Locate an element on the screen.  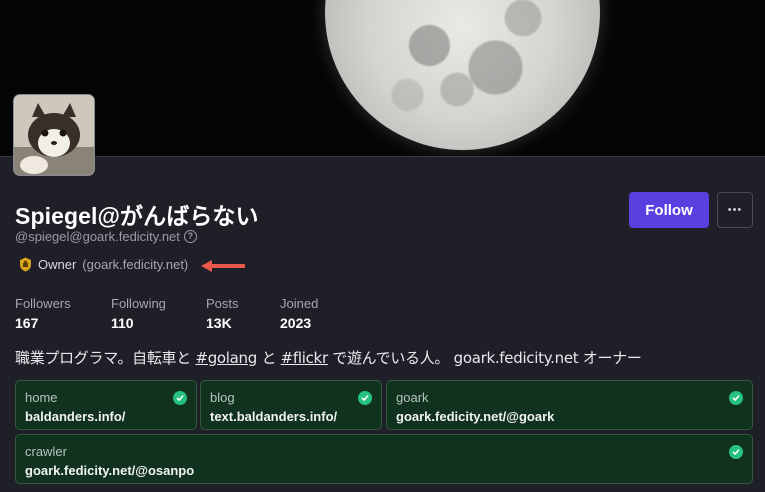
avatar is located at coordinates (54, 135).